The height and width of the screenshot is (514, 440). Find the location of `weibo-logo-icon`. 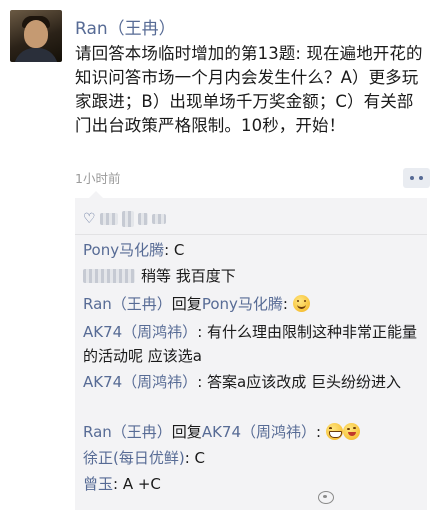

weibo-logo-icon is located at coordinates (326, 497).